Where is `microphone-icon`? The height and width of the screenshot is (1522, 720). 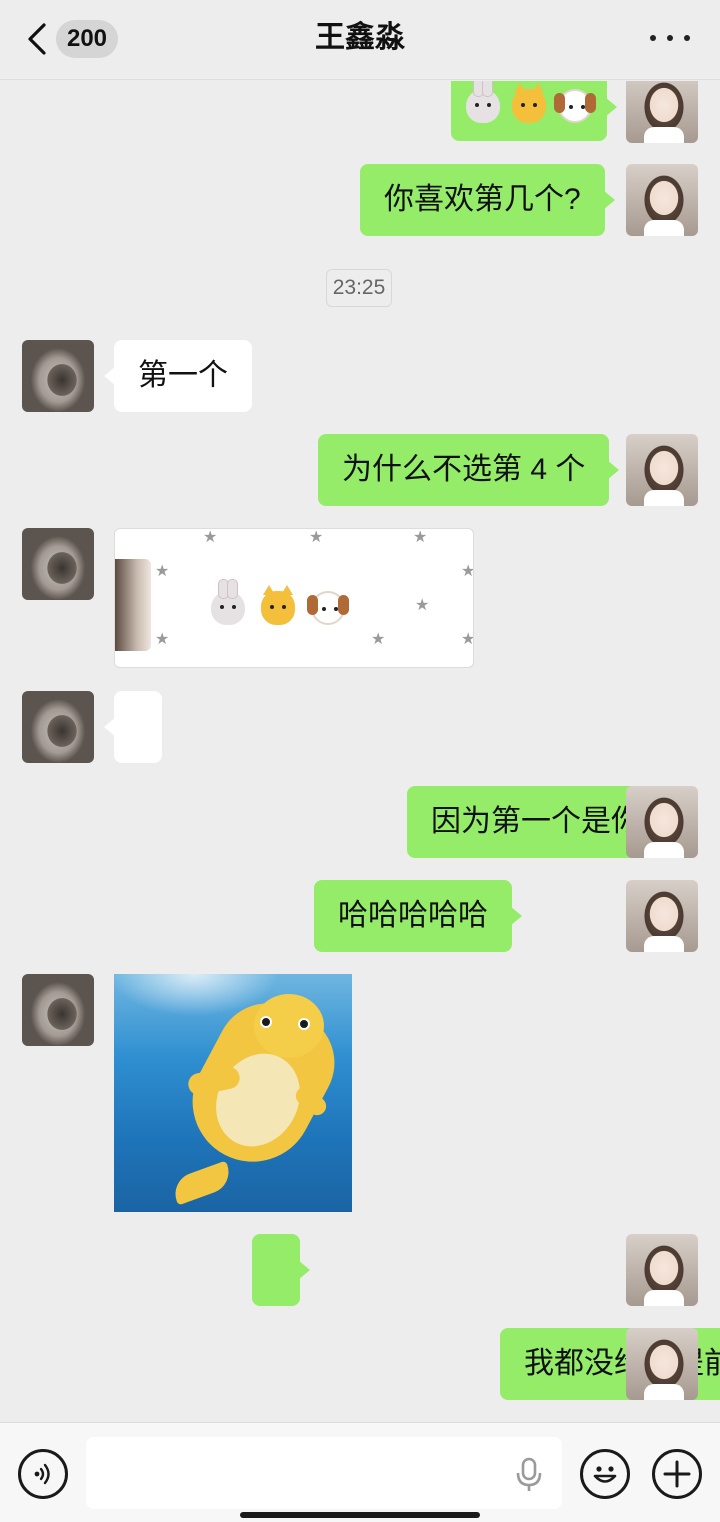 microphone-icon is located at coordinates (529, 1475).